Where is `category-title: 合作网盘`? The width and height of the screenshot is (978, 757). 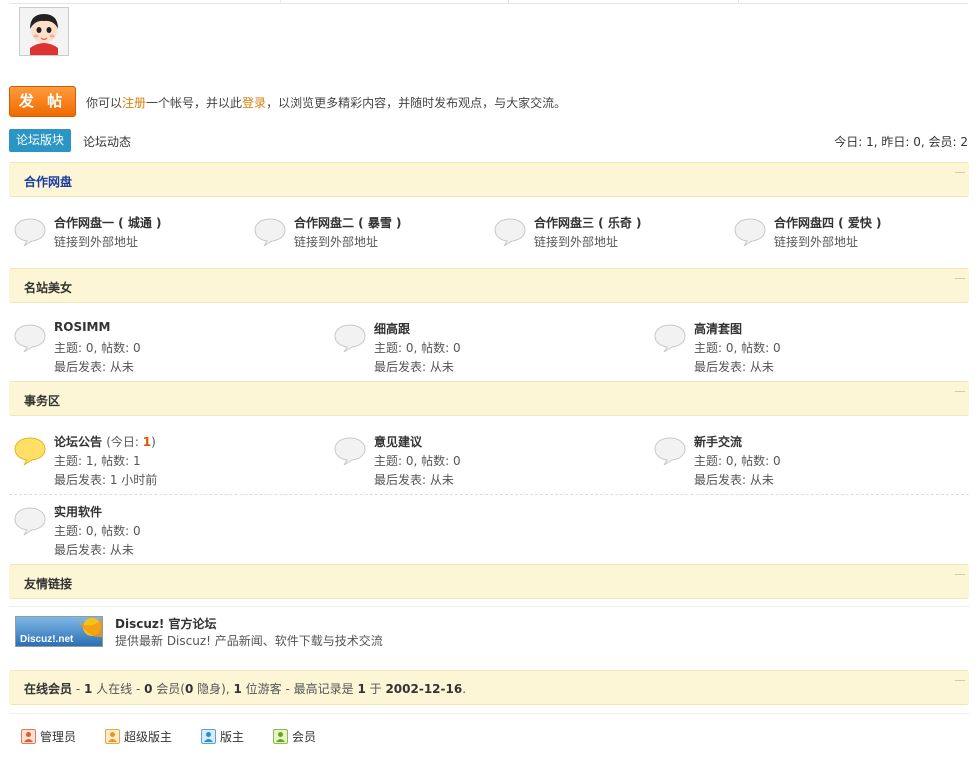 category-title: 合作网盘 is located at coordinates (48, 181).